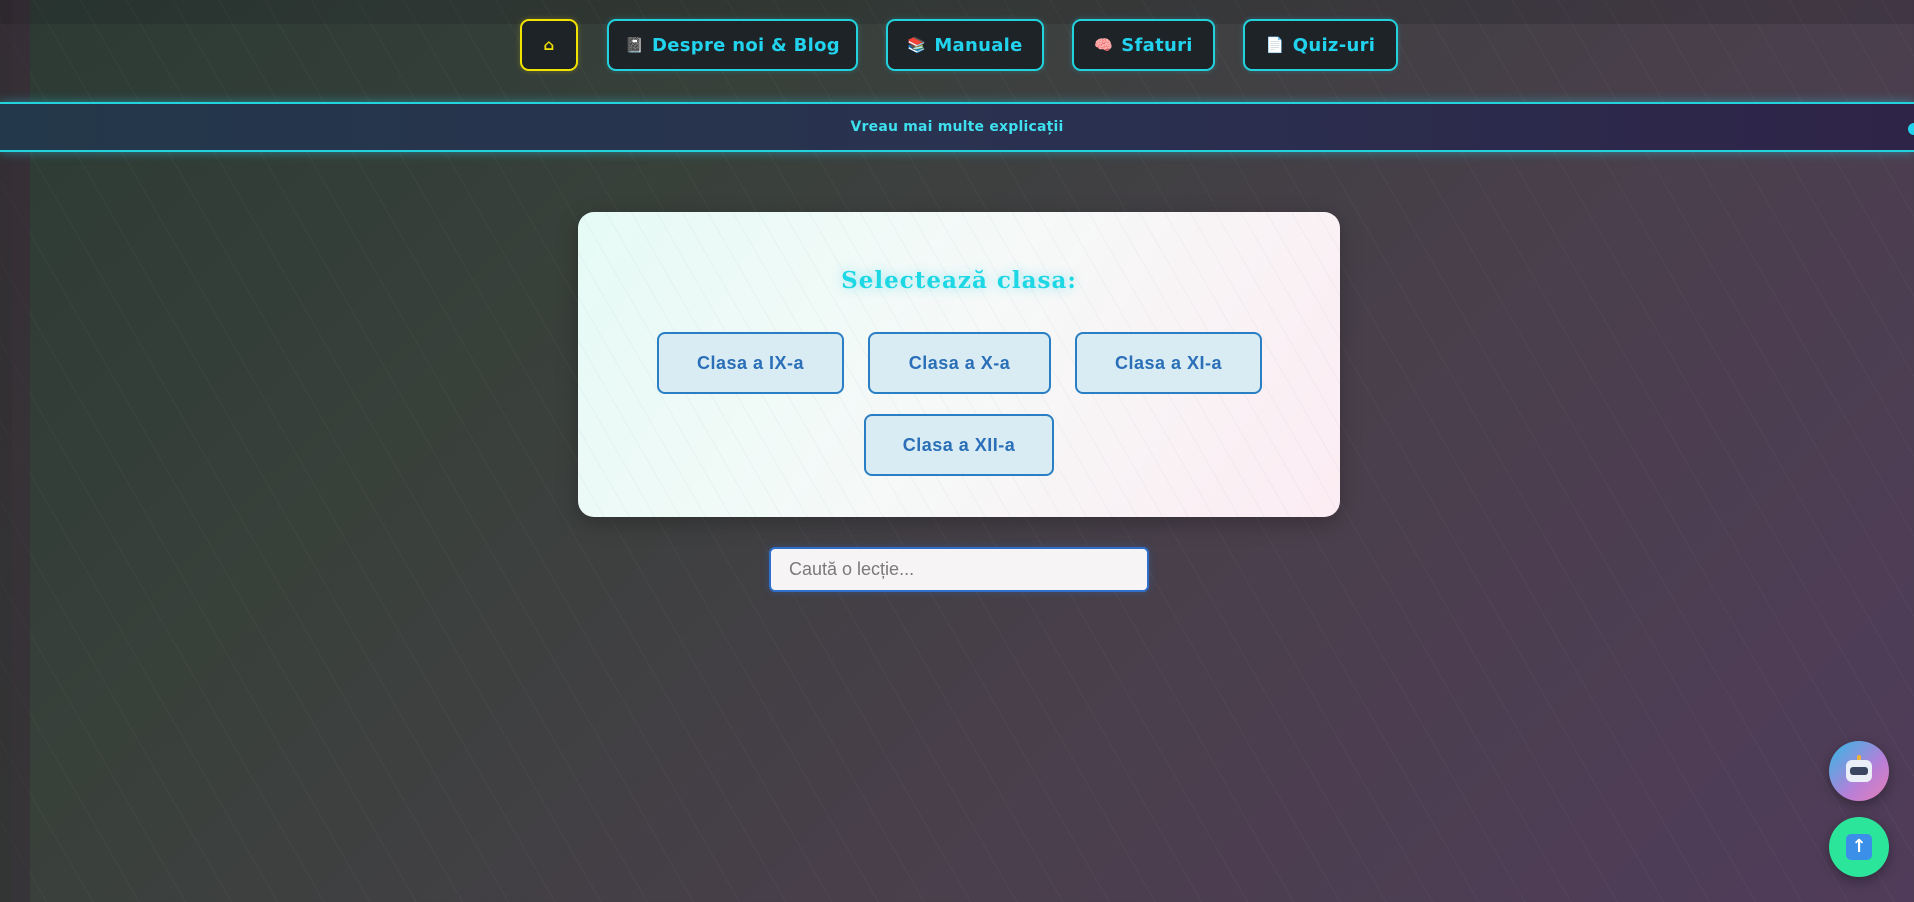 The image size is (1914, 902). I want to click on scroll-to-top-button: ↑, so click(1859, 847).